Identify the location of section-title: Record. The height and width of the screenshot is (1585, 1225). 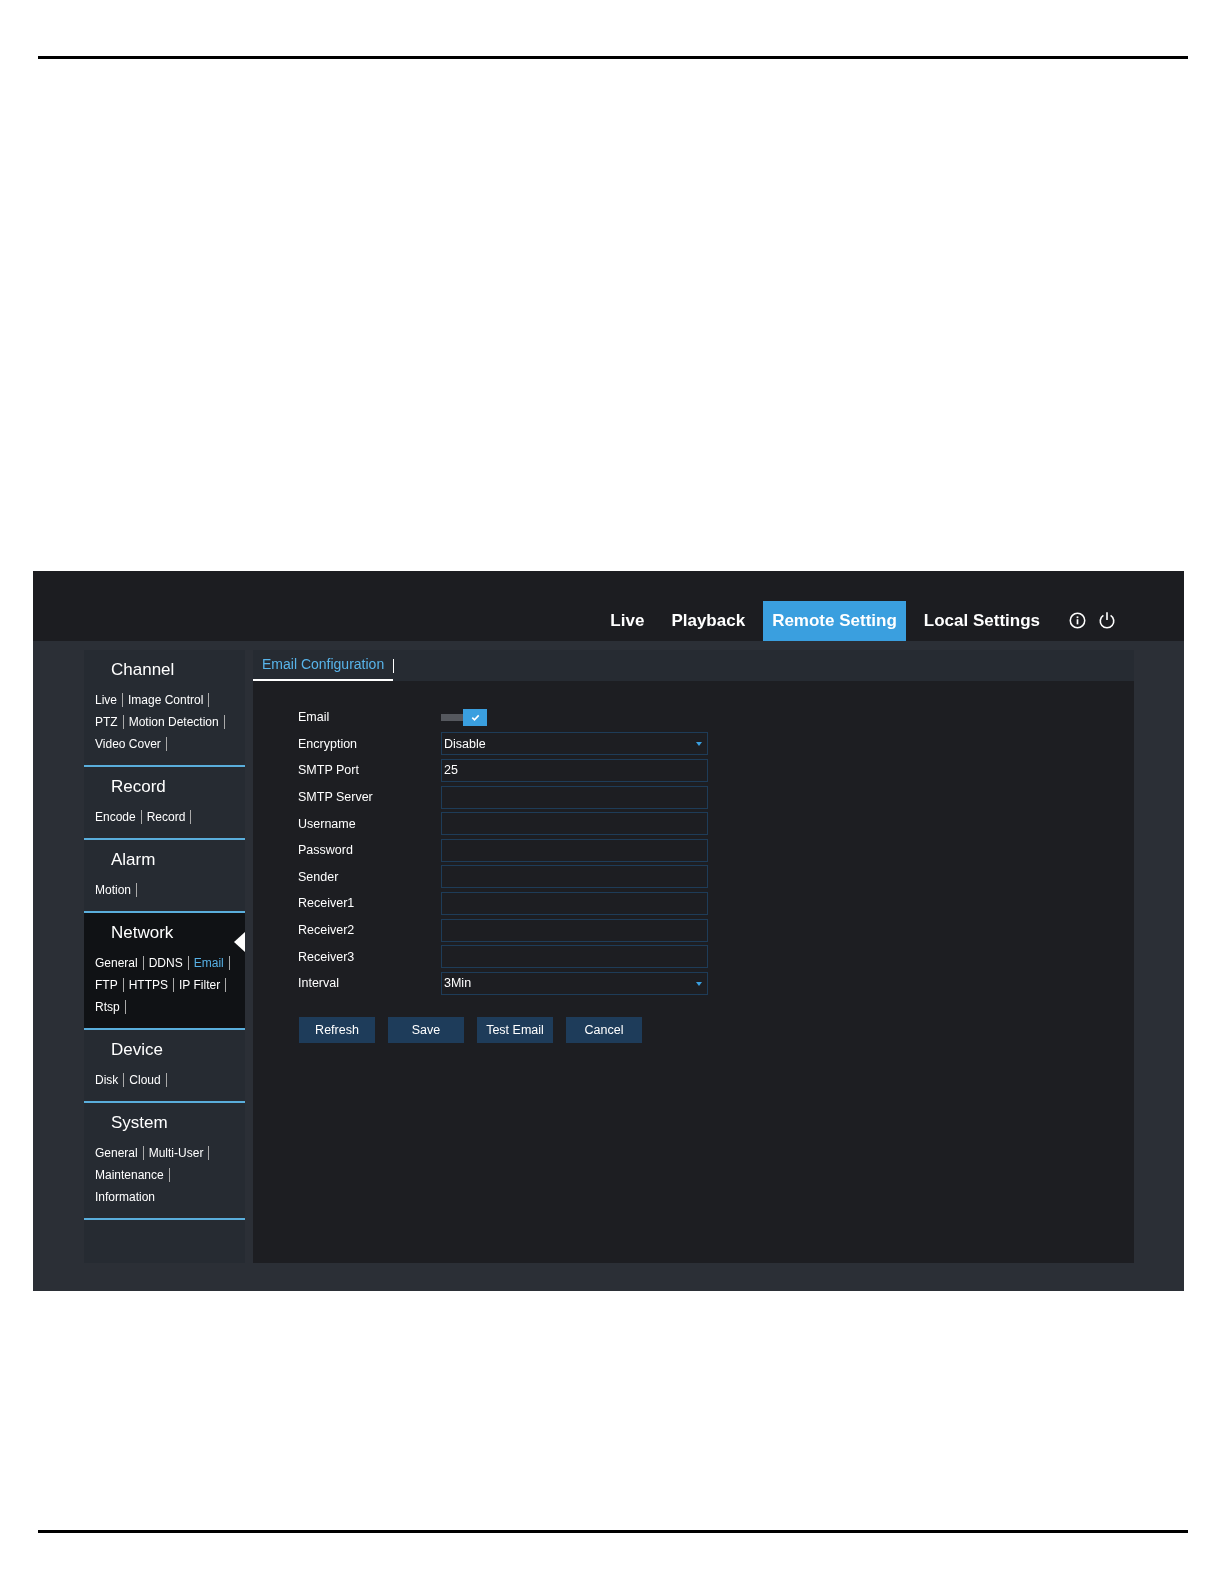
(170, 786).